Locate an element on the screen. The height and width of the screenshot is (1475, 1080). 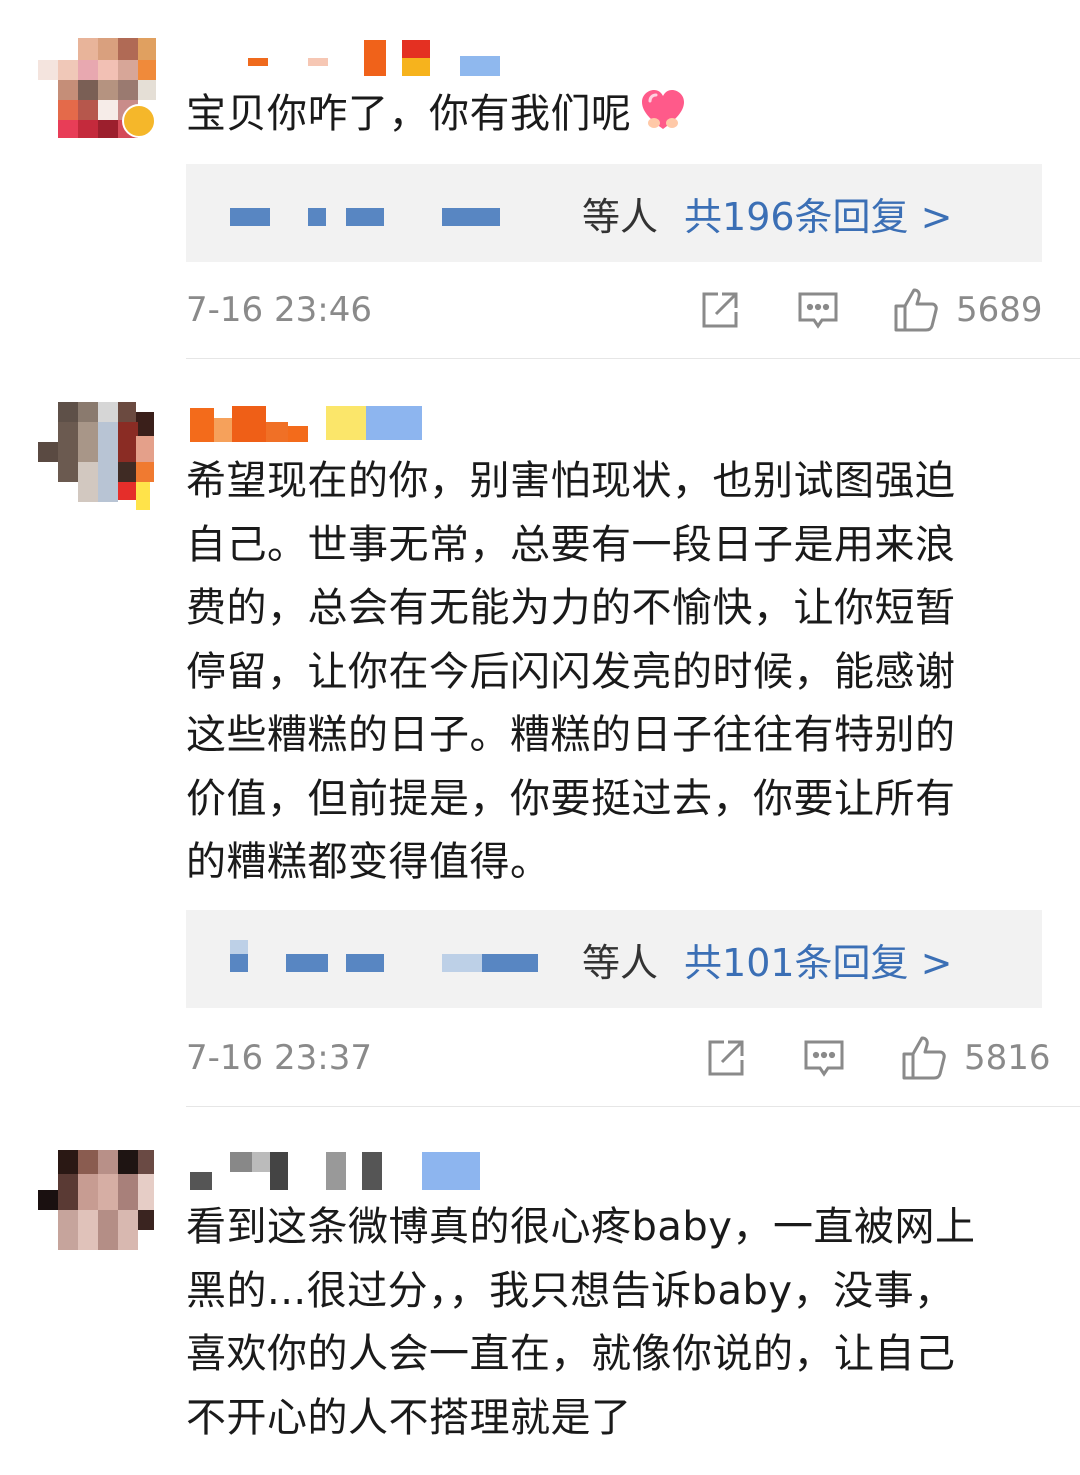
reply-count-link: 共196条回复 > is located at coordinates (818, 217).